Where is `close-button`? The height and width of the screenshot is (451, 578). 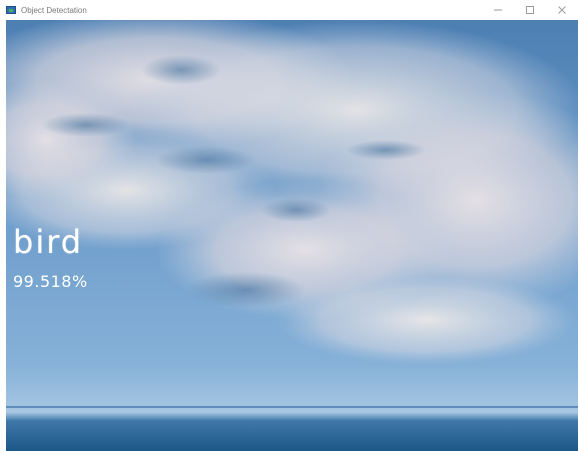 close-button is located at coordinates (562, 10).